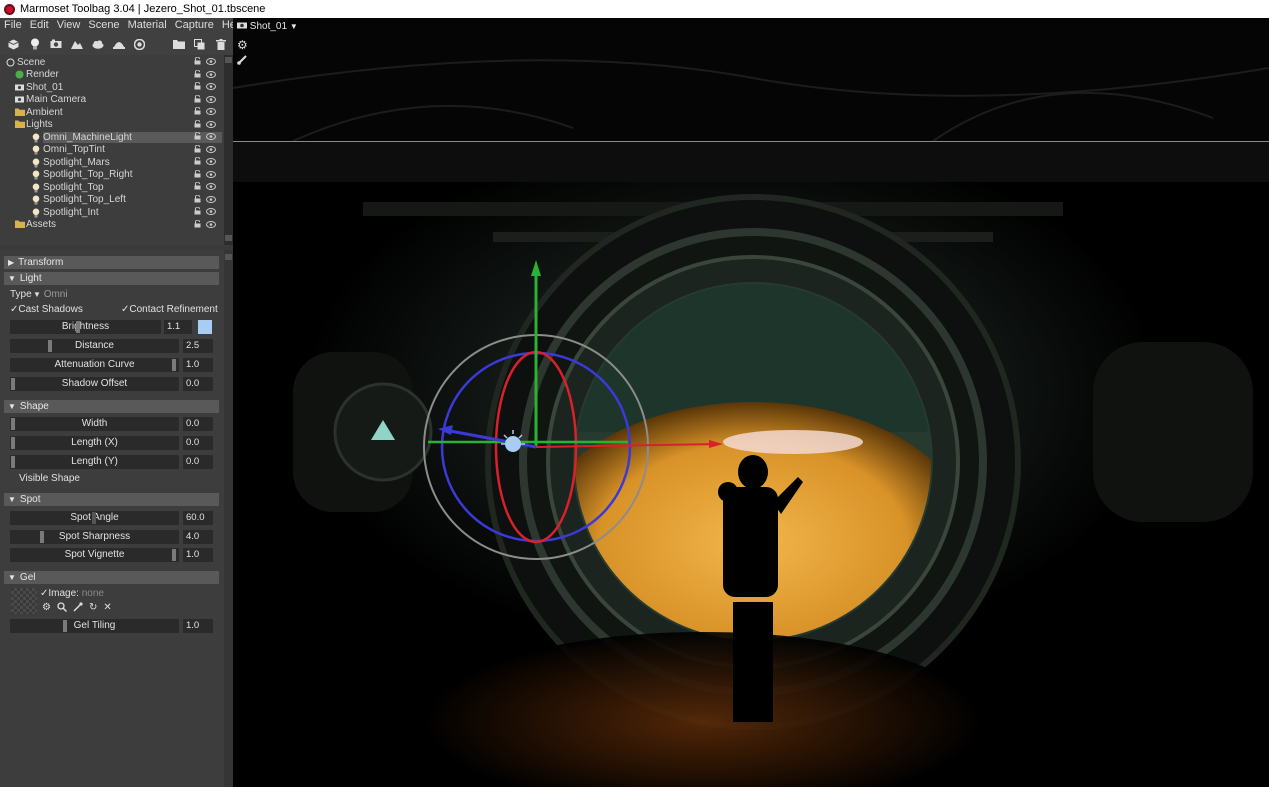  What do you see at coordinates (107, 608) in the screenshot?
I see `close-icon: ✕` at bounding box center [107, 608].